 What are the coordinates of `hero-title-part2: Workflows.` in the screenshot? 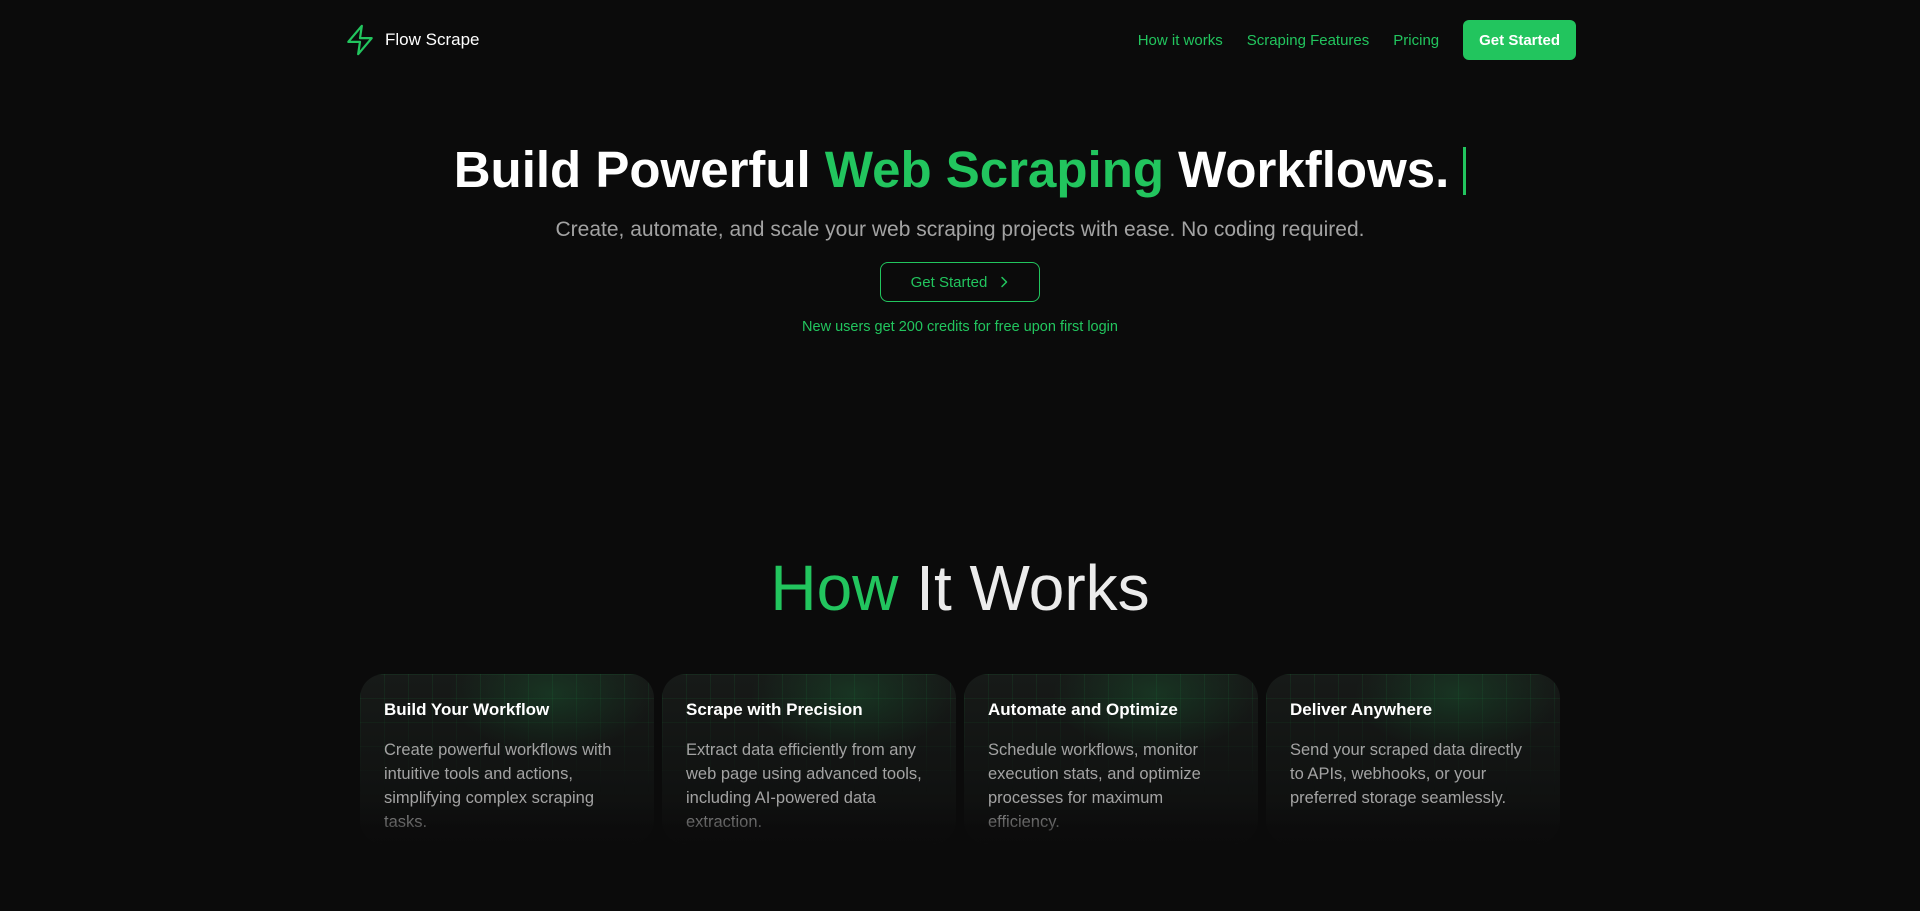 It's located at (1307, 169).